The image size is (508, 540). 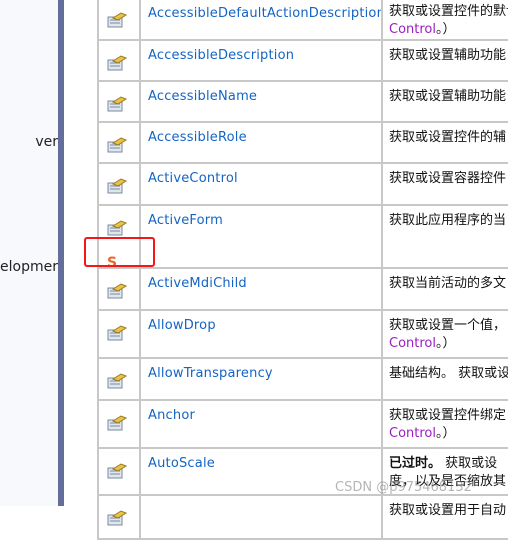 I want to click on description-text: 获取当前活动的多文, so click(x=448, y=283).